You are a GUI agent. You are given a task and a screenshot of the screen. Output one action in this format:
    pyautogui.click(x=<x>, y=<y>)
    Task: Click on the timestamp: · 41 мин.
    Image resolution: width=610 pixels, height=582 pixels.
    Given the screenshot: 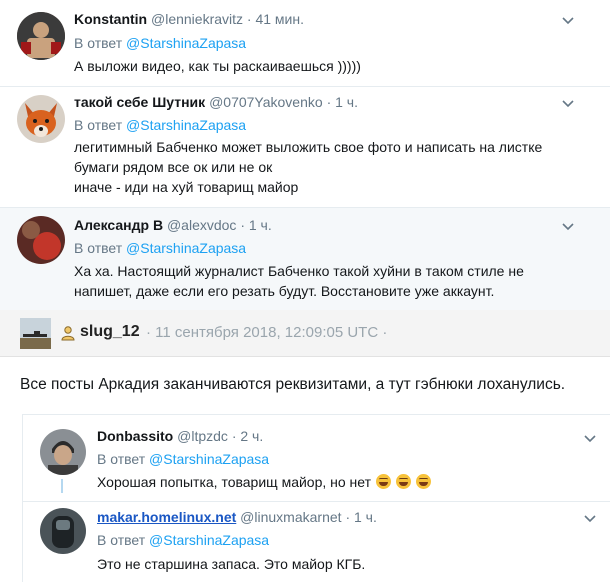 What is the action you would take?
    pyautogui.click(x=275, y=19)
    